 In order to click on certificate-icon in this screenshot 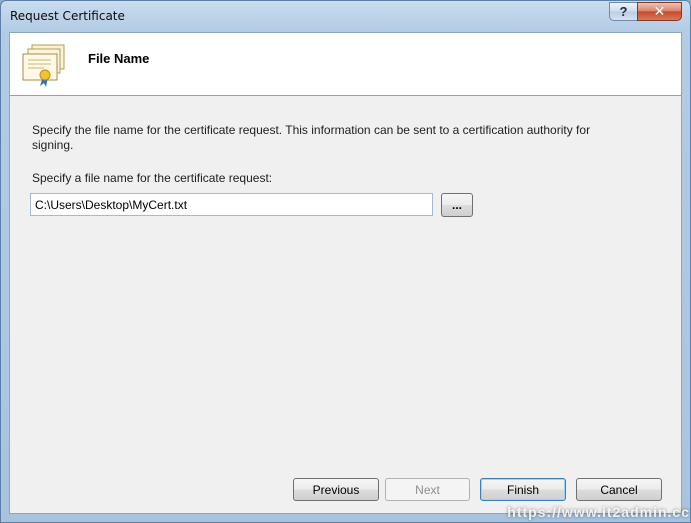, I will do `click(43, 65)`.